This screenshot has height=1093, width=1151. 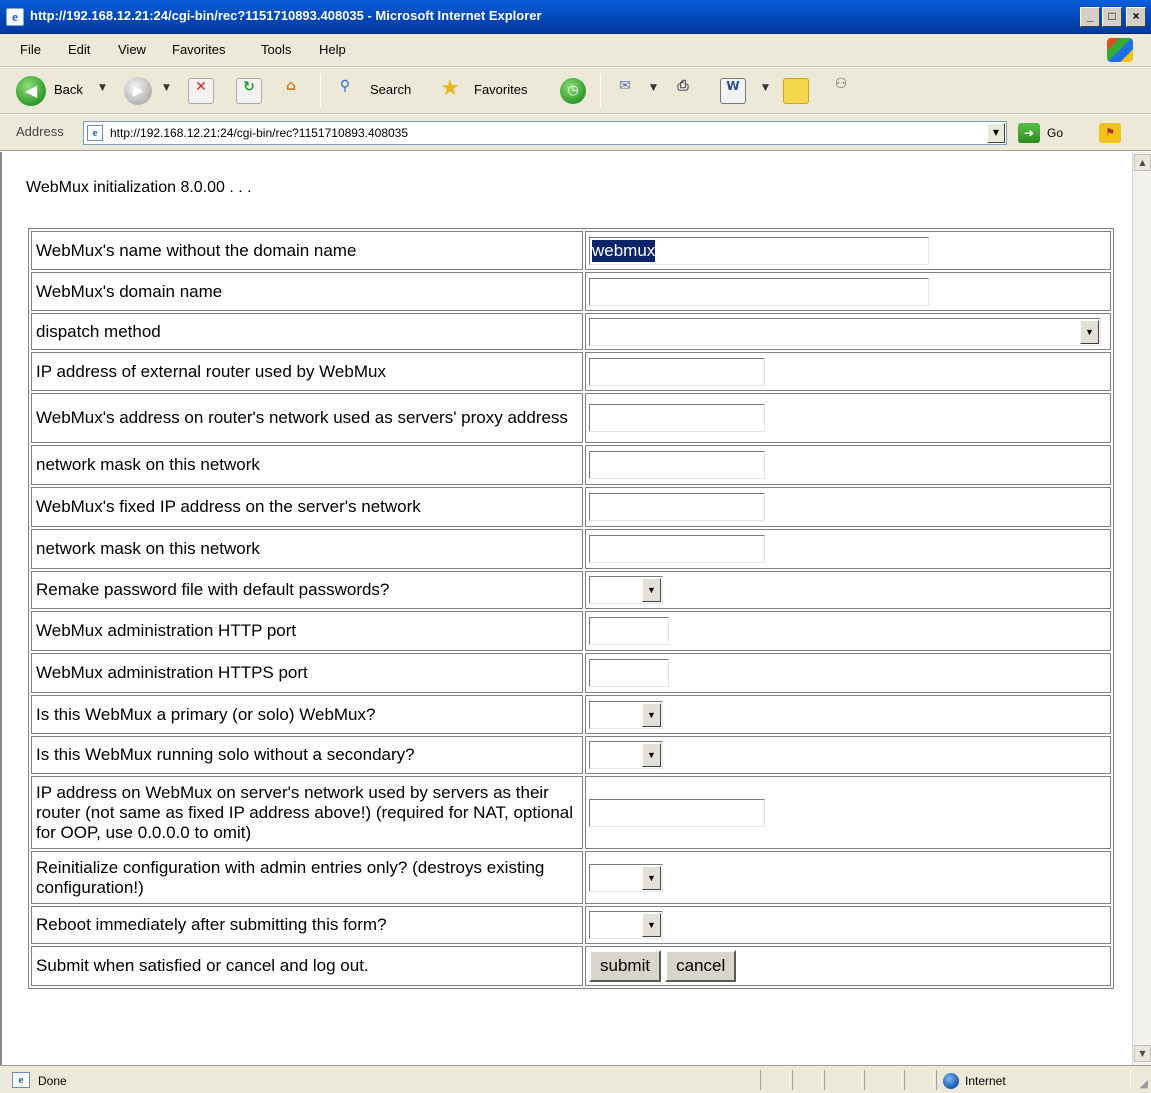 What do you see at coordinates (166, 88) in the screenshot?
I see `forward-dropdown-icon: ▼` at bounding box center [166, 88].